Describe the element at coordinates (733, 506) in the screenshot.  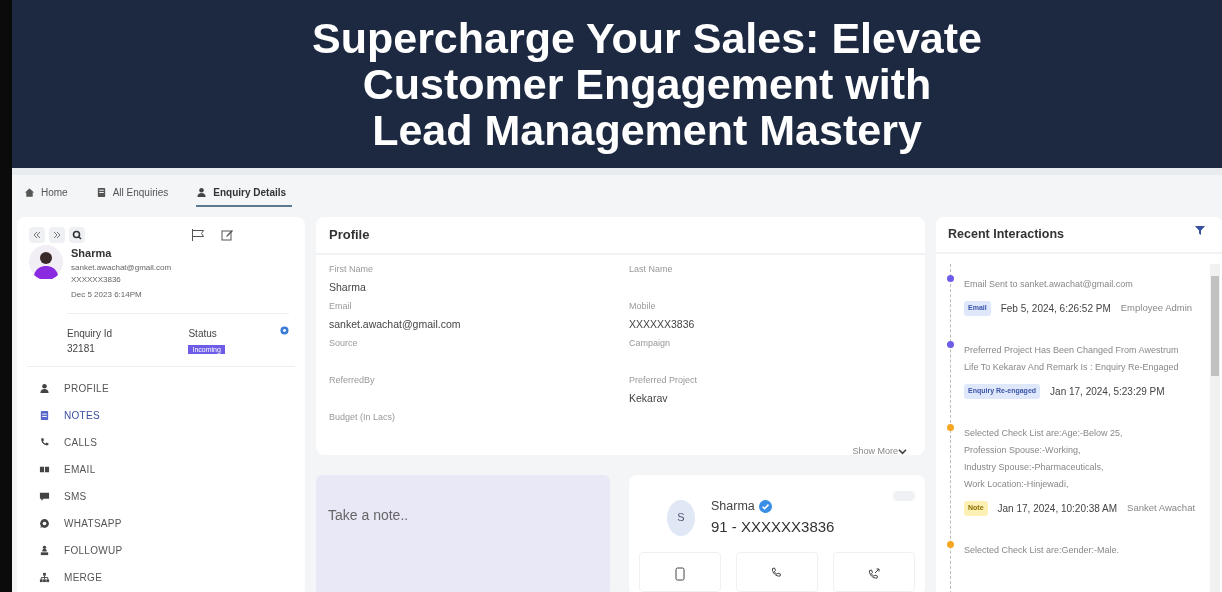
I see `contact-name: Sharma` at that location.